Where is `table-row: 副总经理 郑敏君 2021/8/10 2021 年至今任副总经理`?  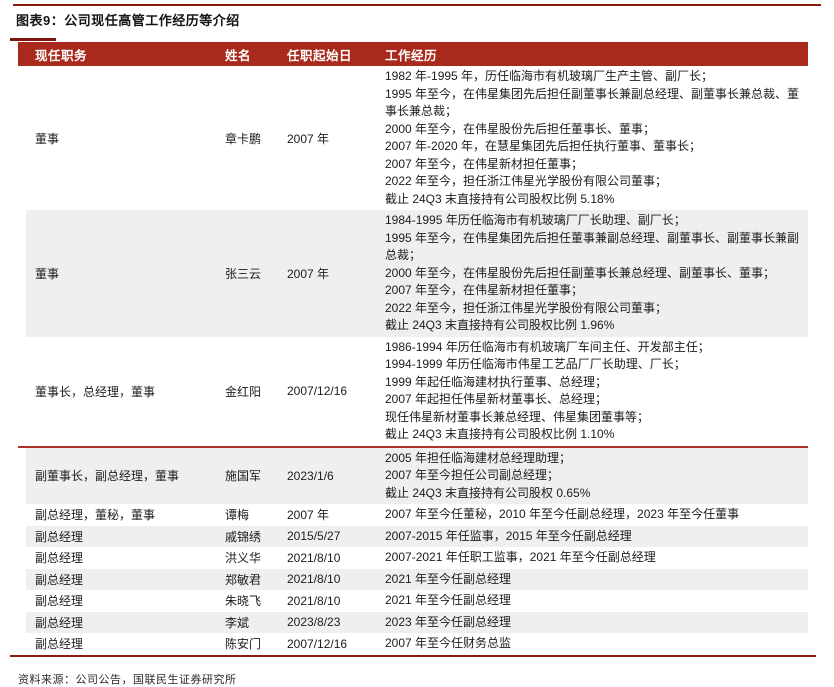 table-row: 副总经理 郑敏君 2021/8/10 2021 年至今任副总经理 is located at coordinates (417, 579).